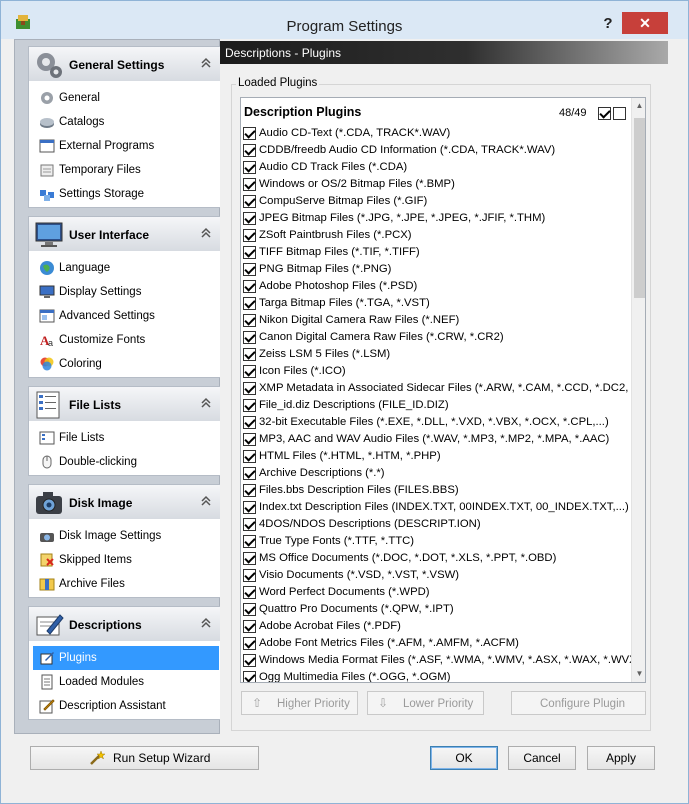 The height and width of the screenshot is (804, 689). I want to click on sidebar-item-customize-fonts: Aa Customize Fonts, so click(126, 340).